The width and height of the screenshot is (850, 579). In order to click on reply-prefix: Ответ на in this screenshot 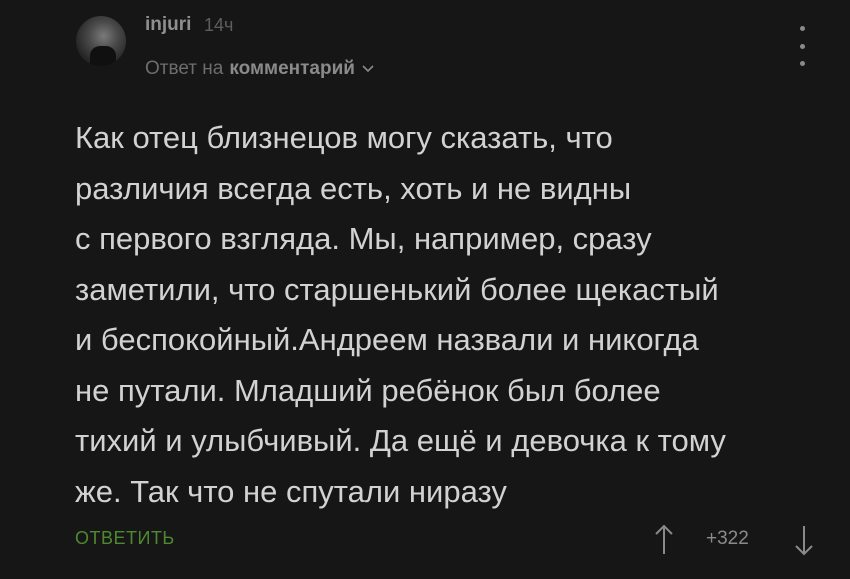, I will do `click(184, 68)`.